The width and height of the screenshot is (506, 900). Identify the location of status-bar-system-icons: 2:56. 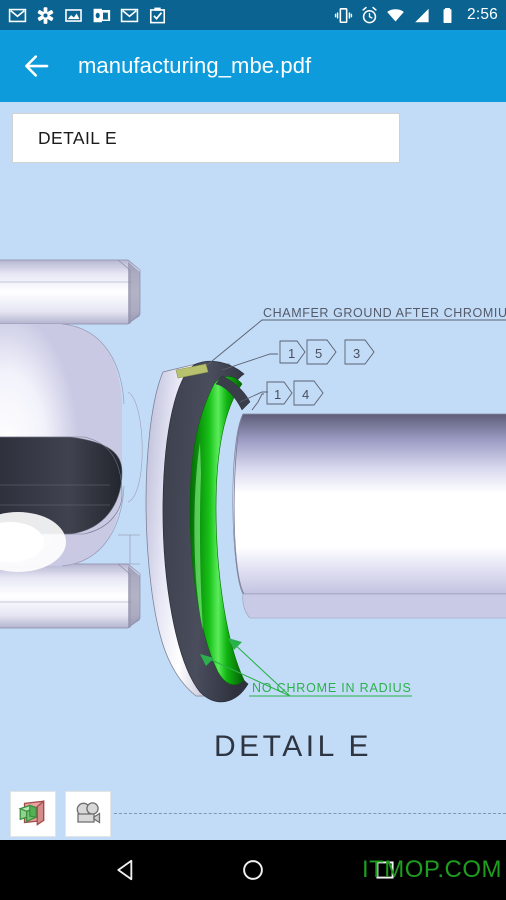
(416, 15).